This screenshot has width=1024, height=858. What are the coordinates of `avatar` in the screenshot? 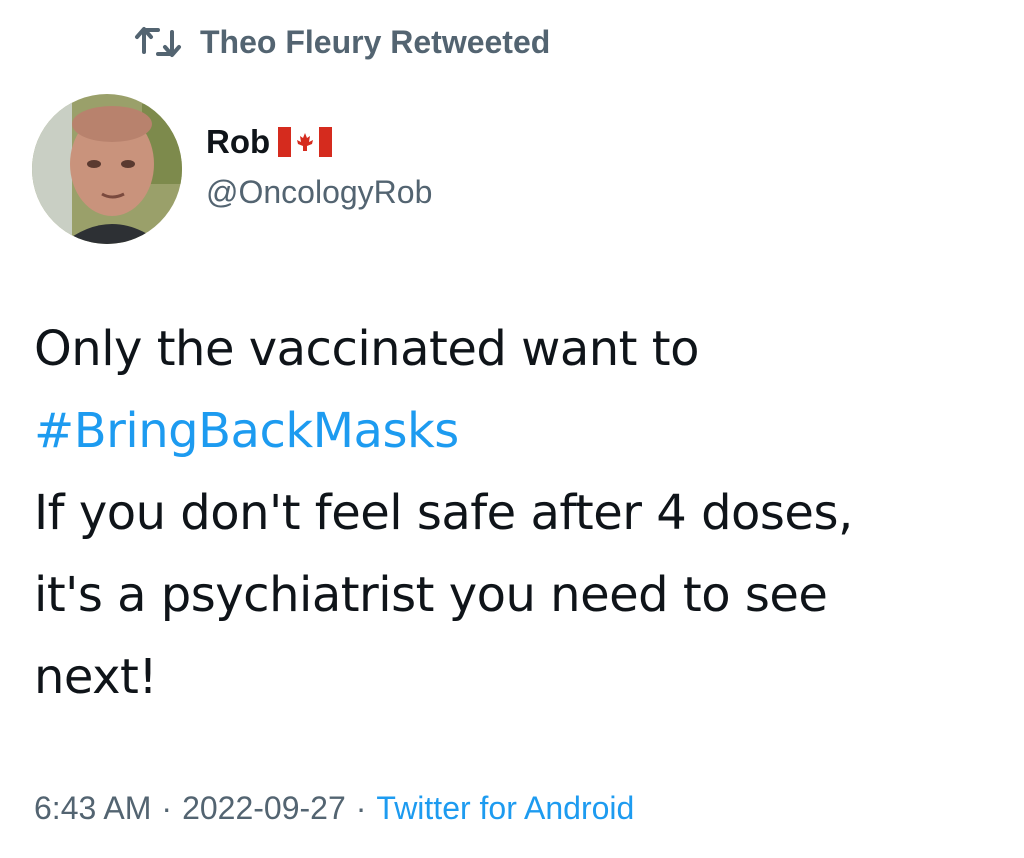 It's located at (107, 169).